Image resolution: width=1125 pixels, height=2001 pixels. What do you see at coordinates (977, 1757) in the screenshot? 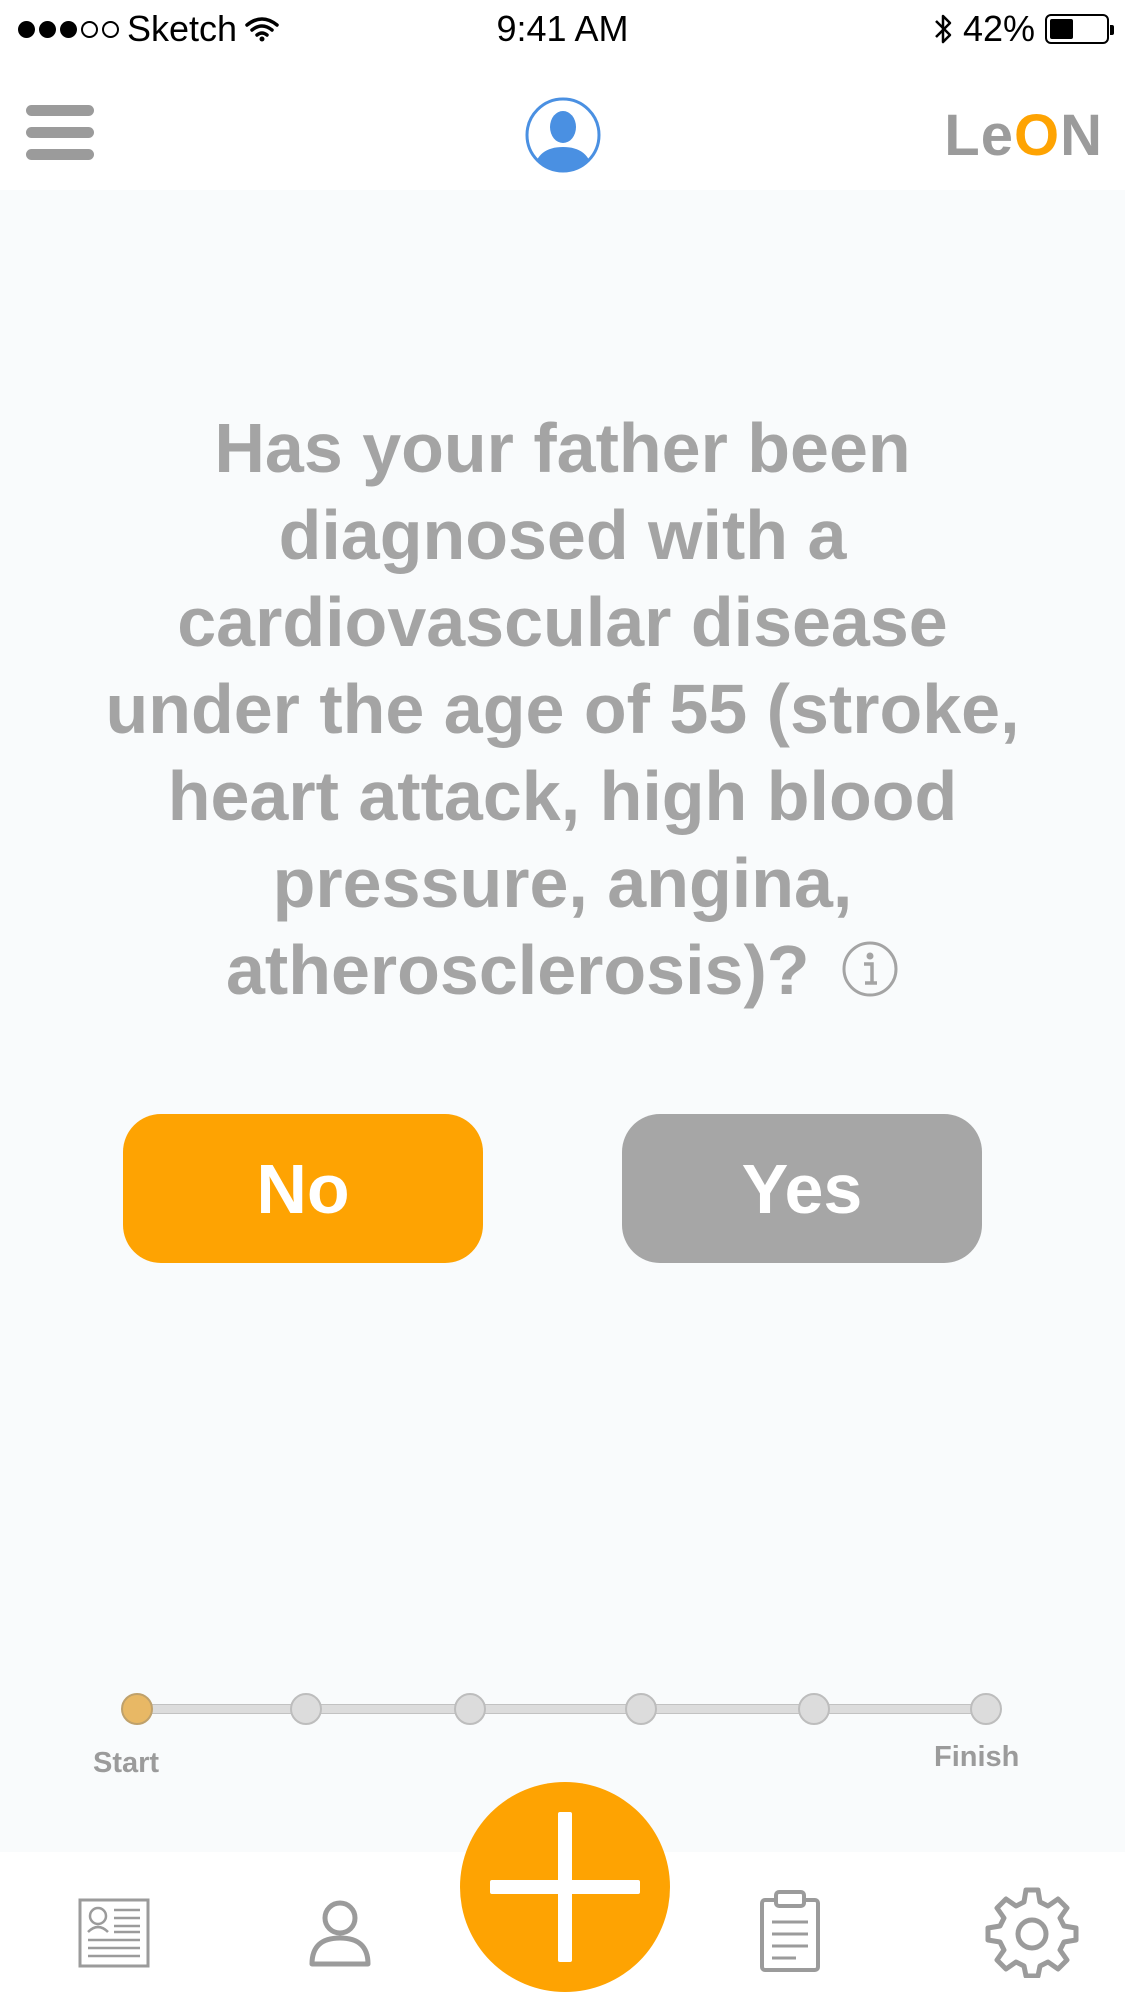
I see `progress-finish-label: Finish` at bounding box center [977, 1757].